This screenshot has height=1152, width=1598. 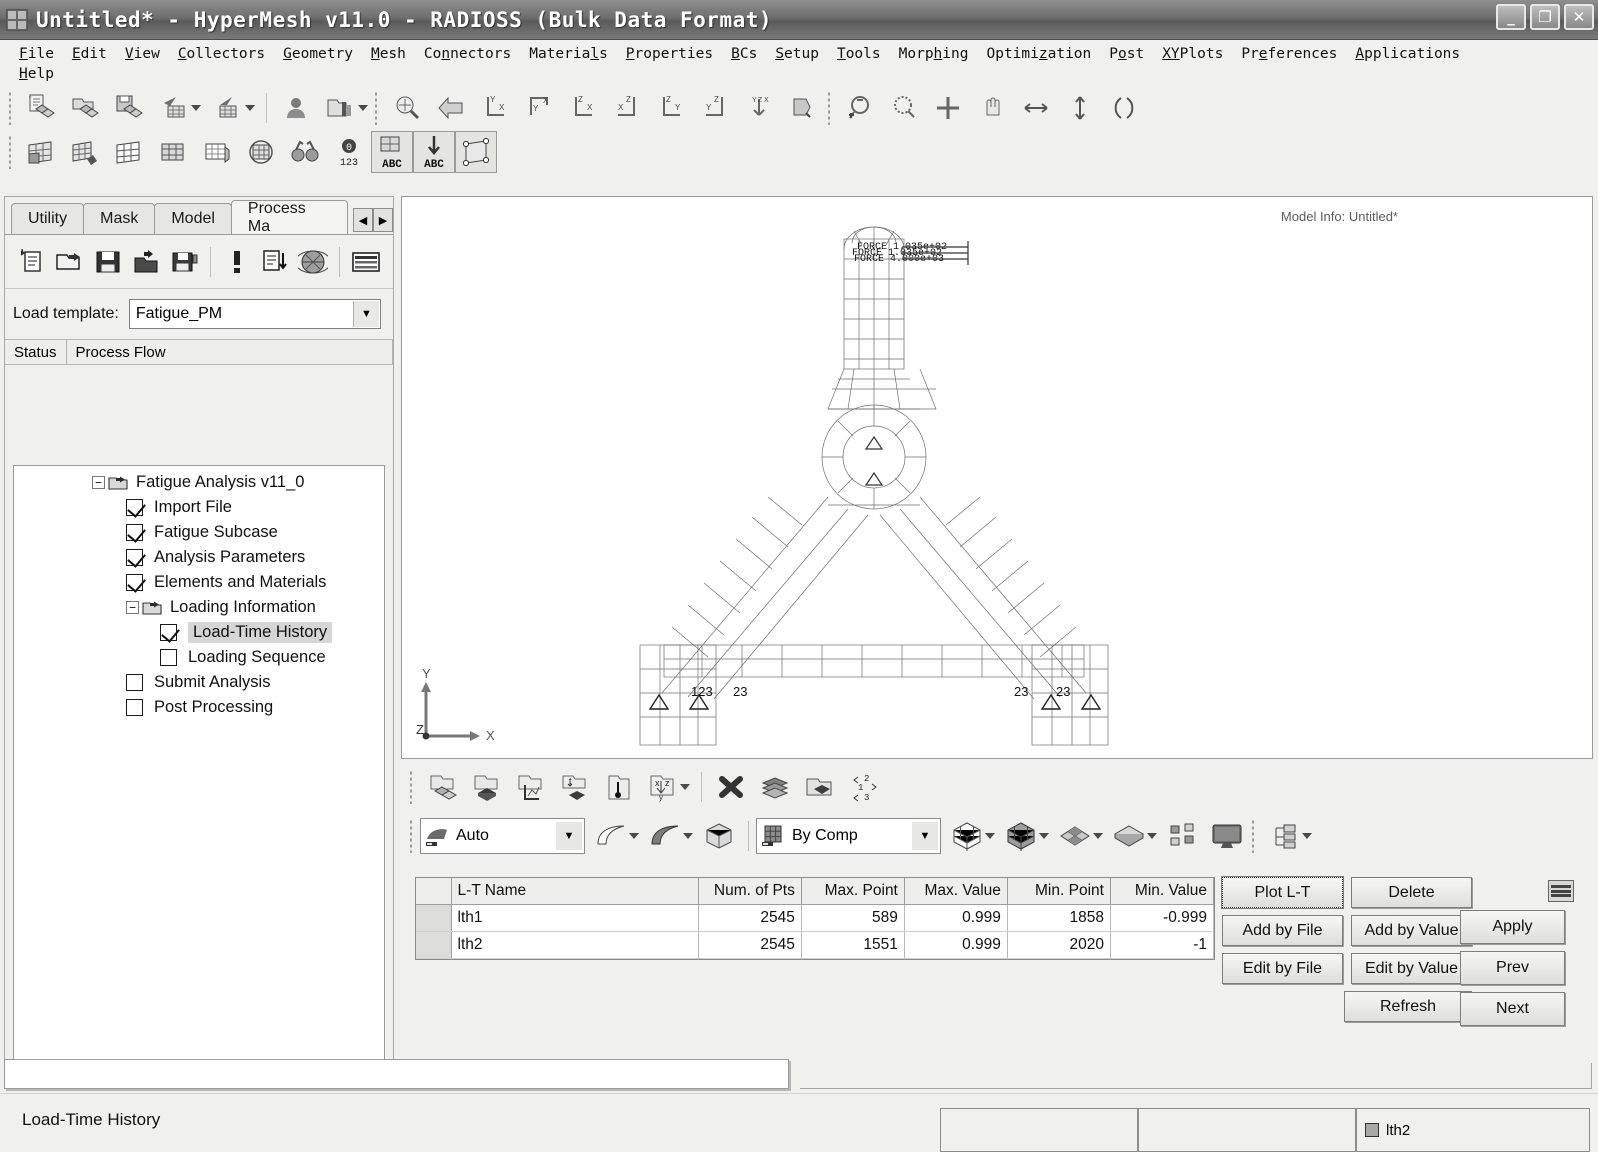 I want to click on create-block-icon, so click(x=486, y=787).